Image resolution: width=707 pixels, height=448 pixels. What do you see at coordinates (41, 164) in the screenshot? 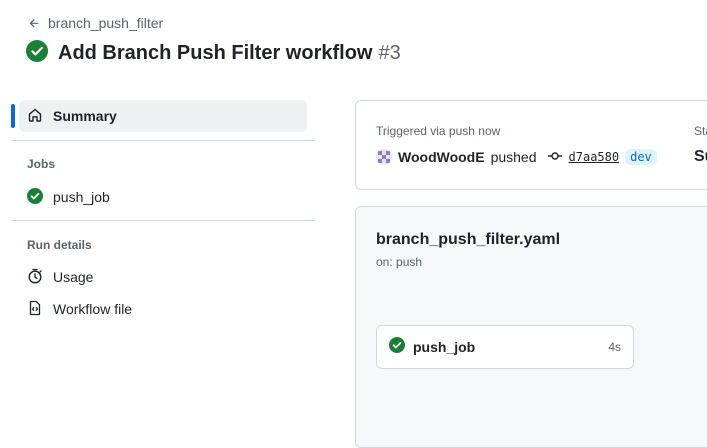
I see `jobs-heading: Jobs` at bounding box center [41, 164].